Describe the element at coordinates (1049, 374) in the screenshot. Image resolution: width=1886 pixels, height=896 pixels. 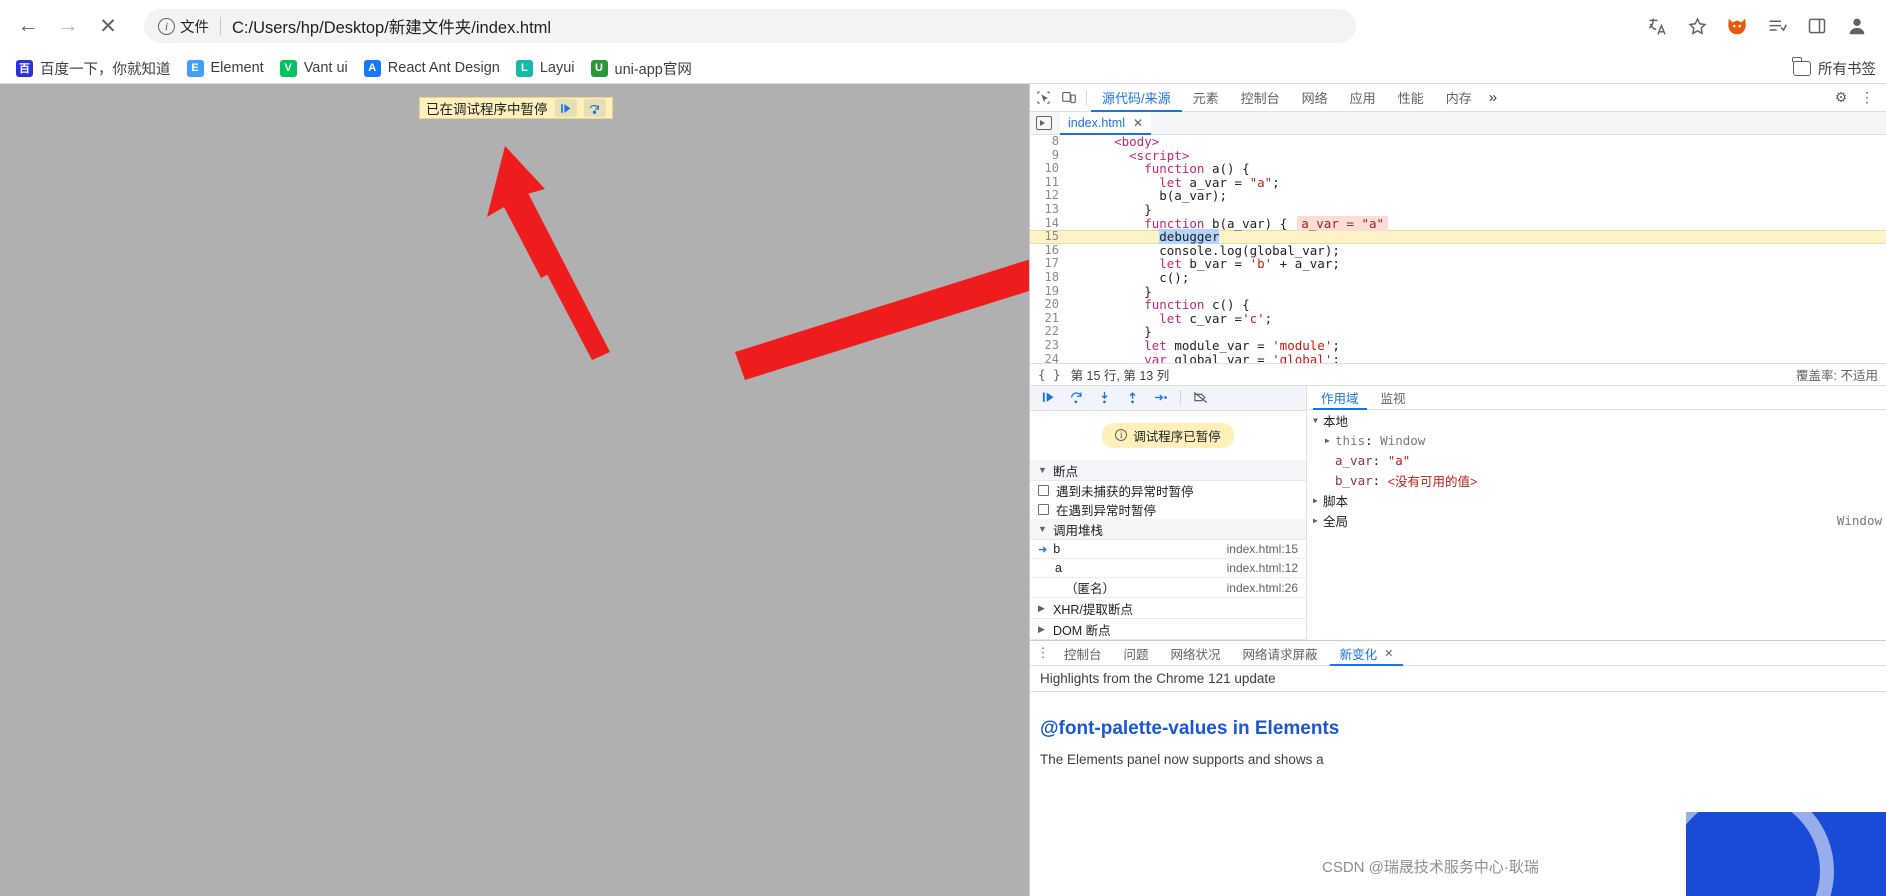
I see `pretty-print-icon: { }` at that location.